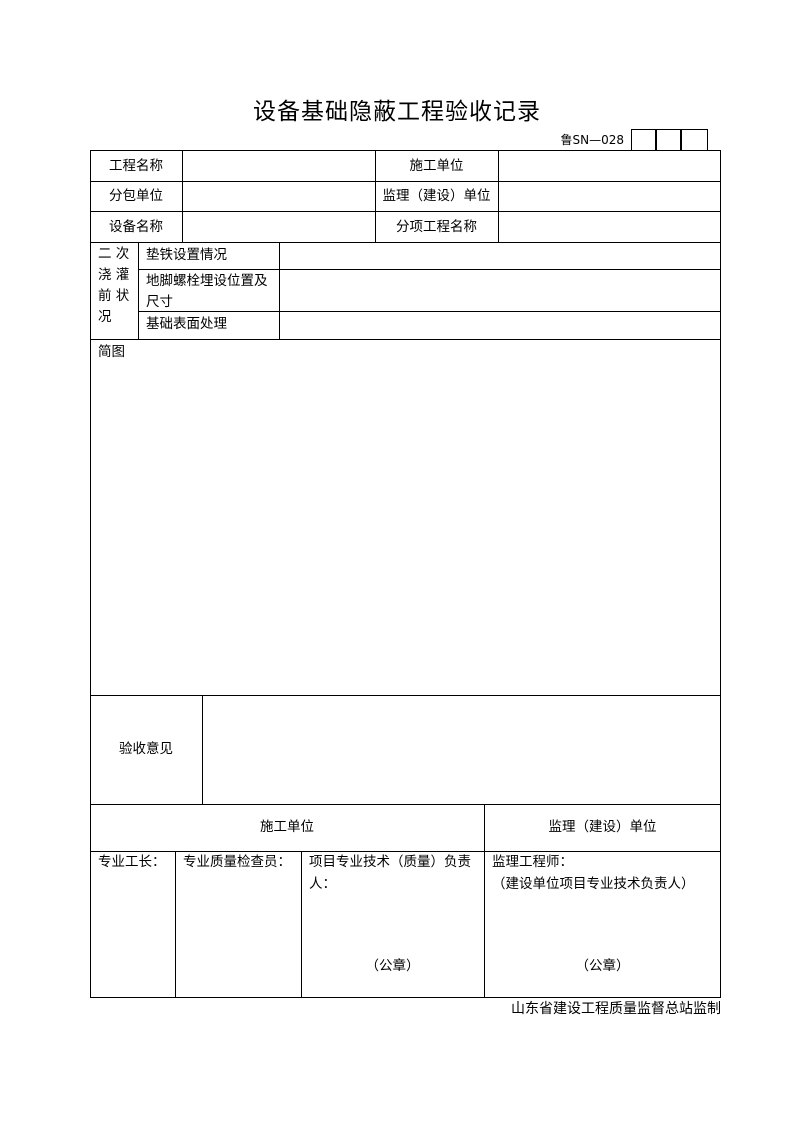 Image resolution: width=794 pixels, height=1123 pixels. I want to click on label-equipment-name: 设备名称, so click(136, 227).